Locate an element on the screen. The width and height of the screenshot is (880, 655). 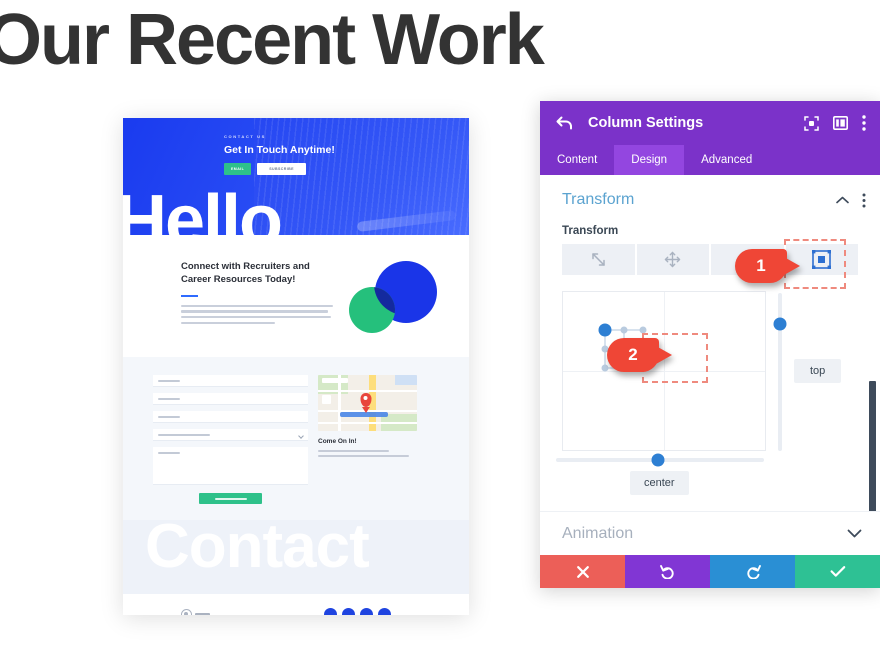
cancel-button is located at coordinates (582, 571).